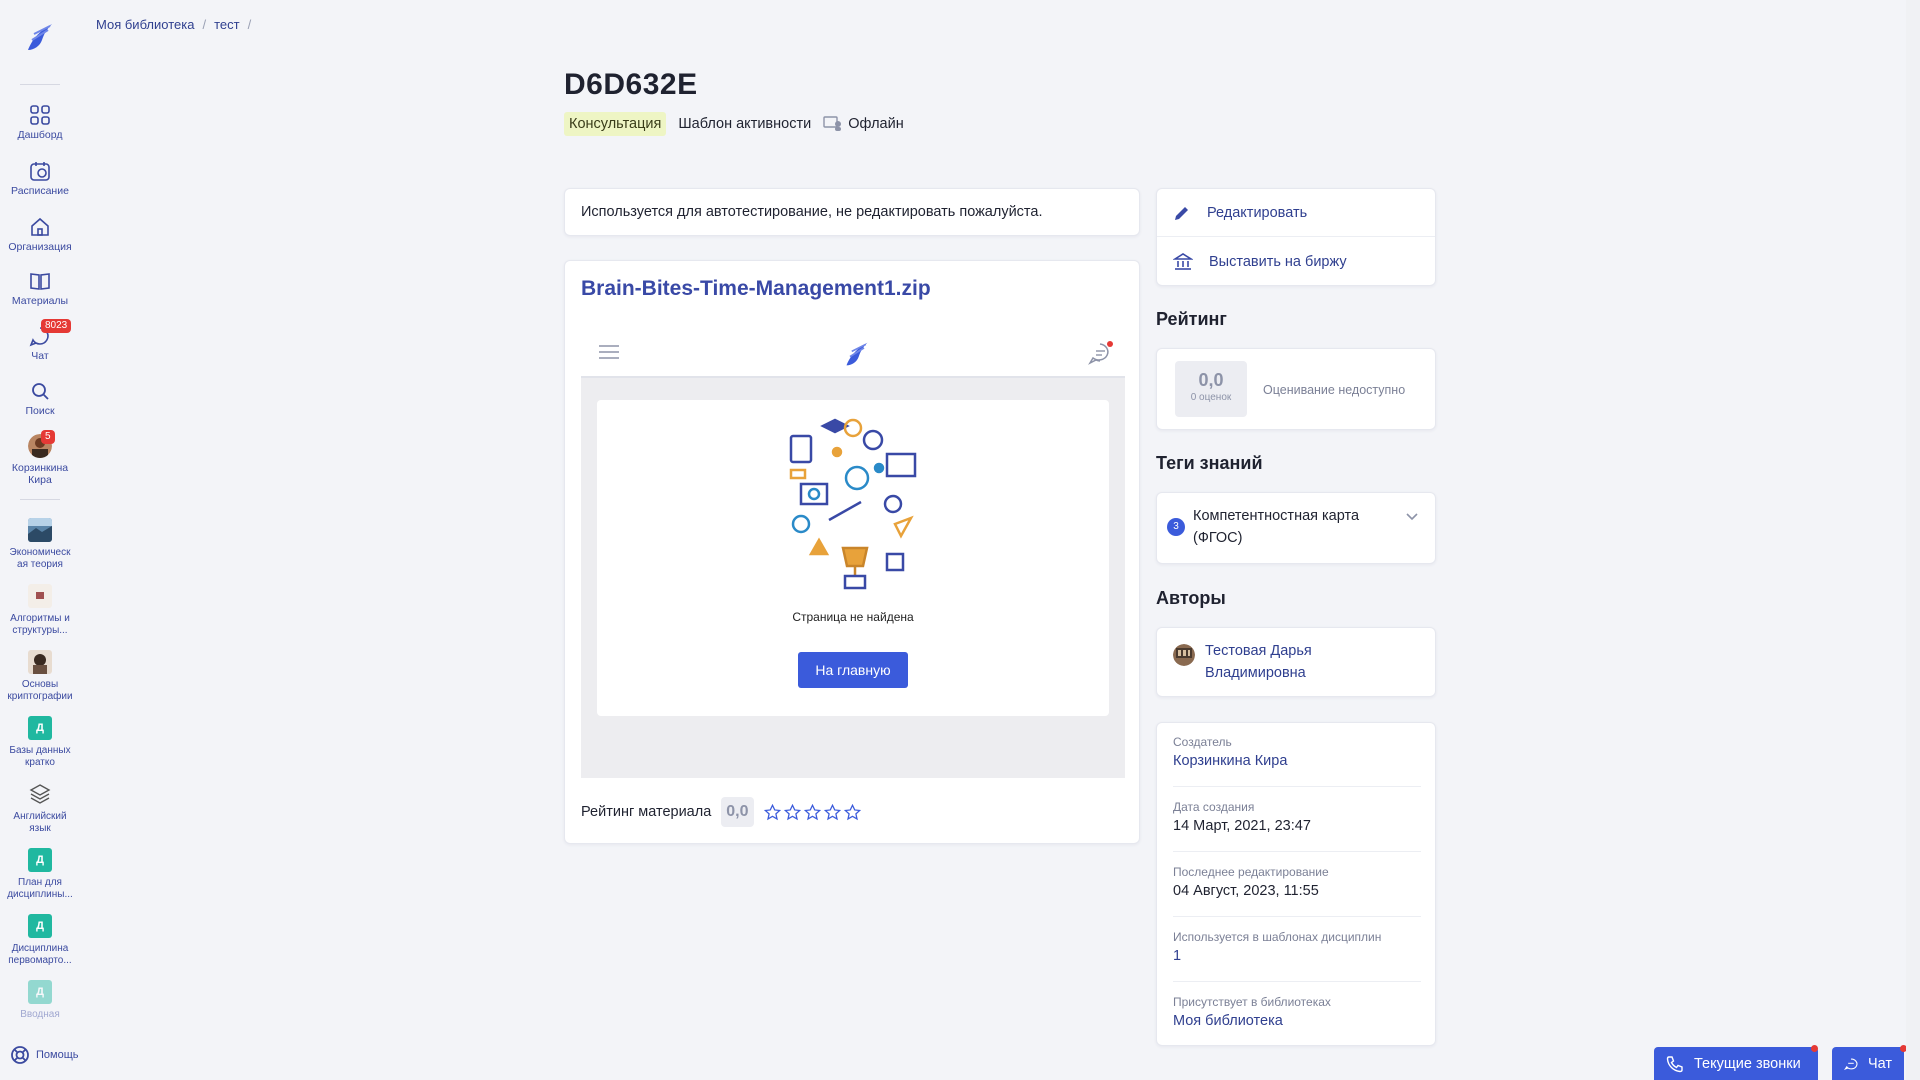 This screenshot has height=1080, width=1920. What do you see at coordinates (40, 135) in the screenshot?
I see `sidebar-item-label: Дашборд` at bounding box center [40, 135].